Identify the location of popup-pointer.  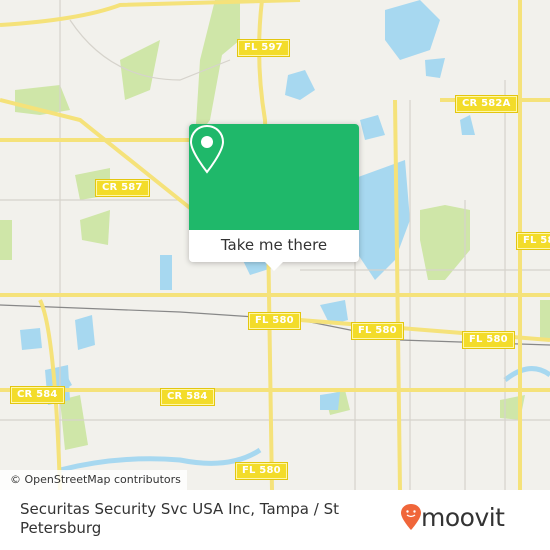
(274, 266).